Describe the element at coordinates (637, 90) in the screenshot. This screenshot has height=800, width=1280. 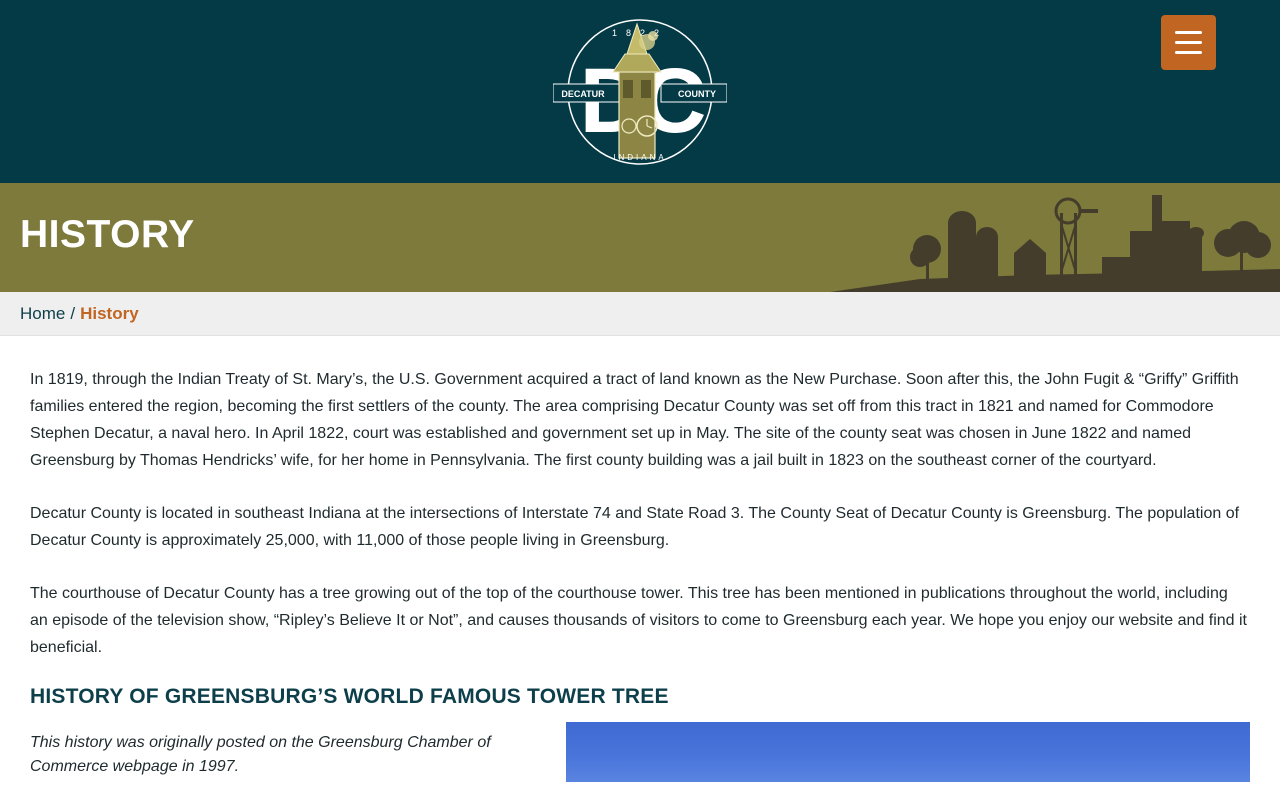
I see `clock-tower-icon` at that location.